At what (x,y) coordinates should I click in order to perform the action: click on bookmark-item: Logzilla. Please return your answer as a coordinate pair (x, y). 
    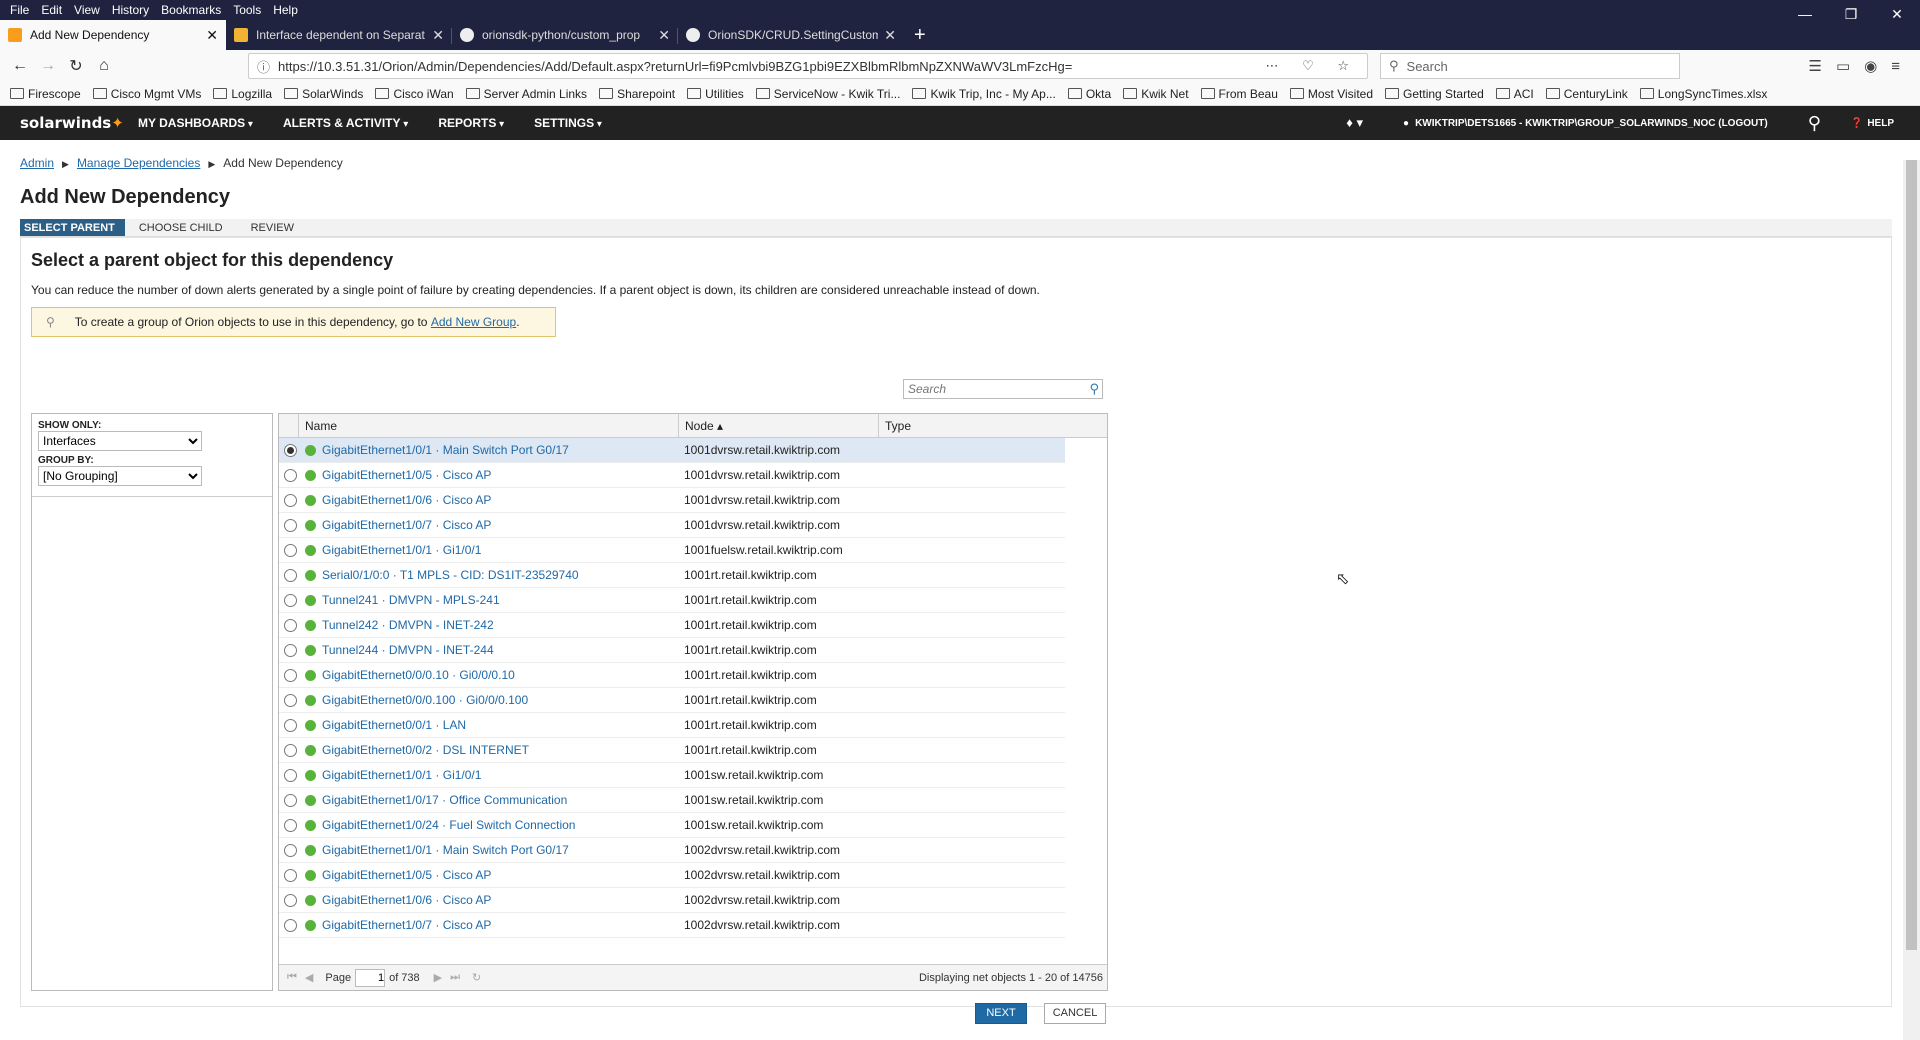
    Looking at the image, I should click on (242, 94).